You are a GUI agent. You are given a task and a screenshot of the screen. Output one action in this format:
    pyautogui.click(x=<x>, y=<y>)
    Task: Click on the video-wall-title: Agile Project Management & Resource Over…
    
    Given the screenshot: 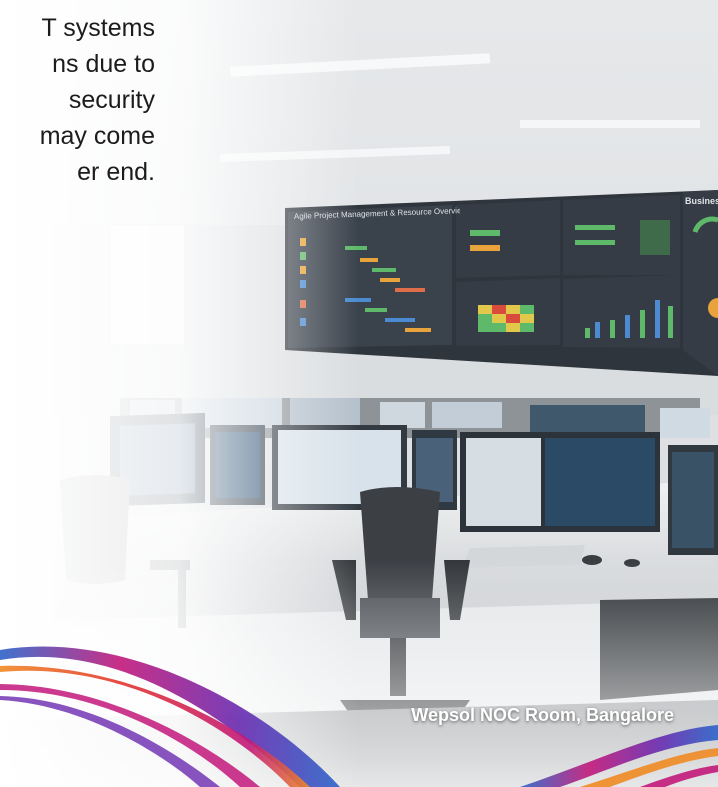 What is the action you would take?
    pyautogui.click(x=377, y=213)
    